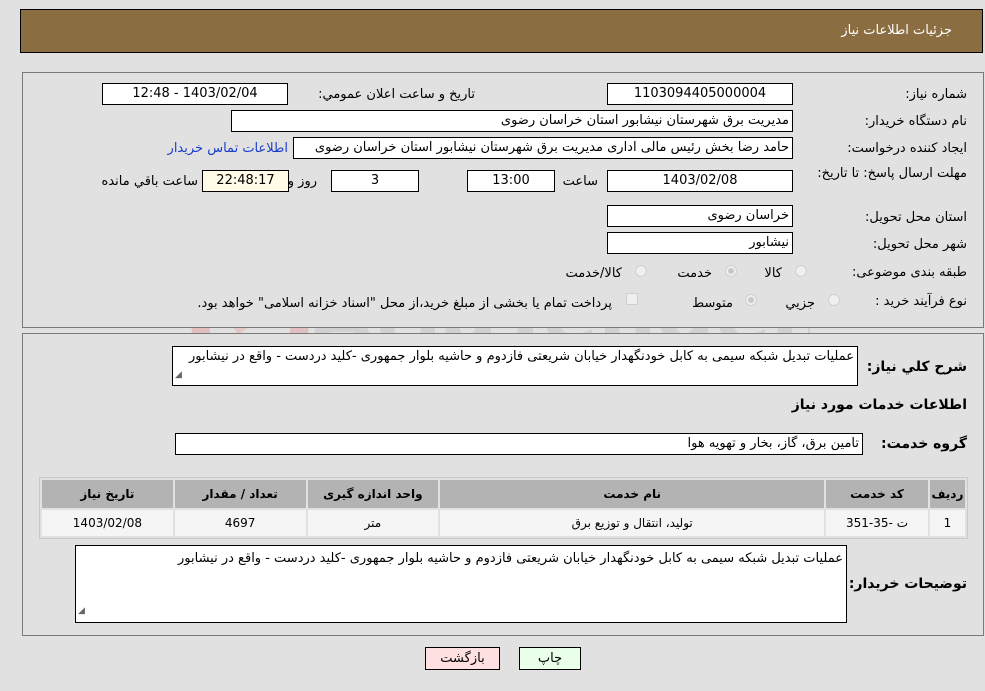 This screenshot has height=691, width=985. I want to click on need-number-field: 1103094405000004, so click(700, 94).